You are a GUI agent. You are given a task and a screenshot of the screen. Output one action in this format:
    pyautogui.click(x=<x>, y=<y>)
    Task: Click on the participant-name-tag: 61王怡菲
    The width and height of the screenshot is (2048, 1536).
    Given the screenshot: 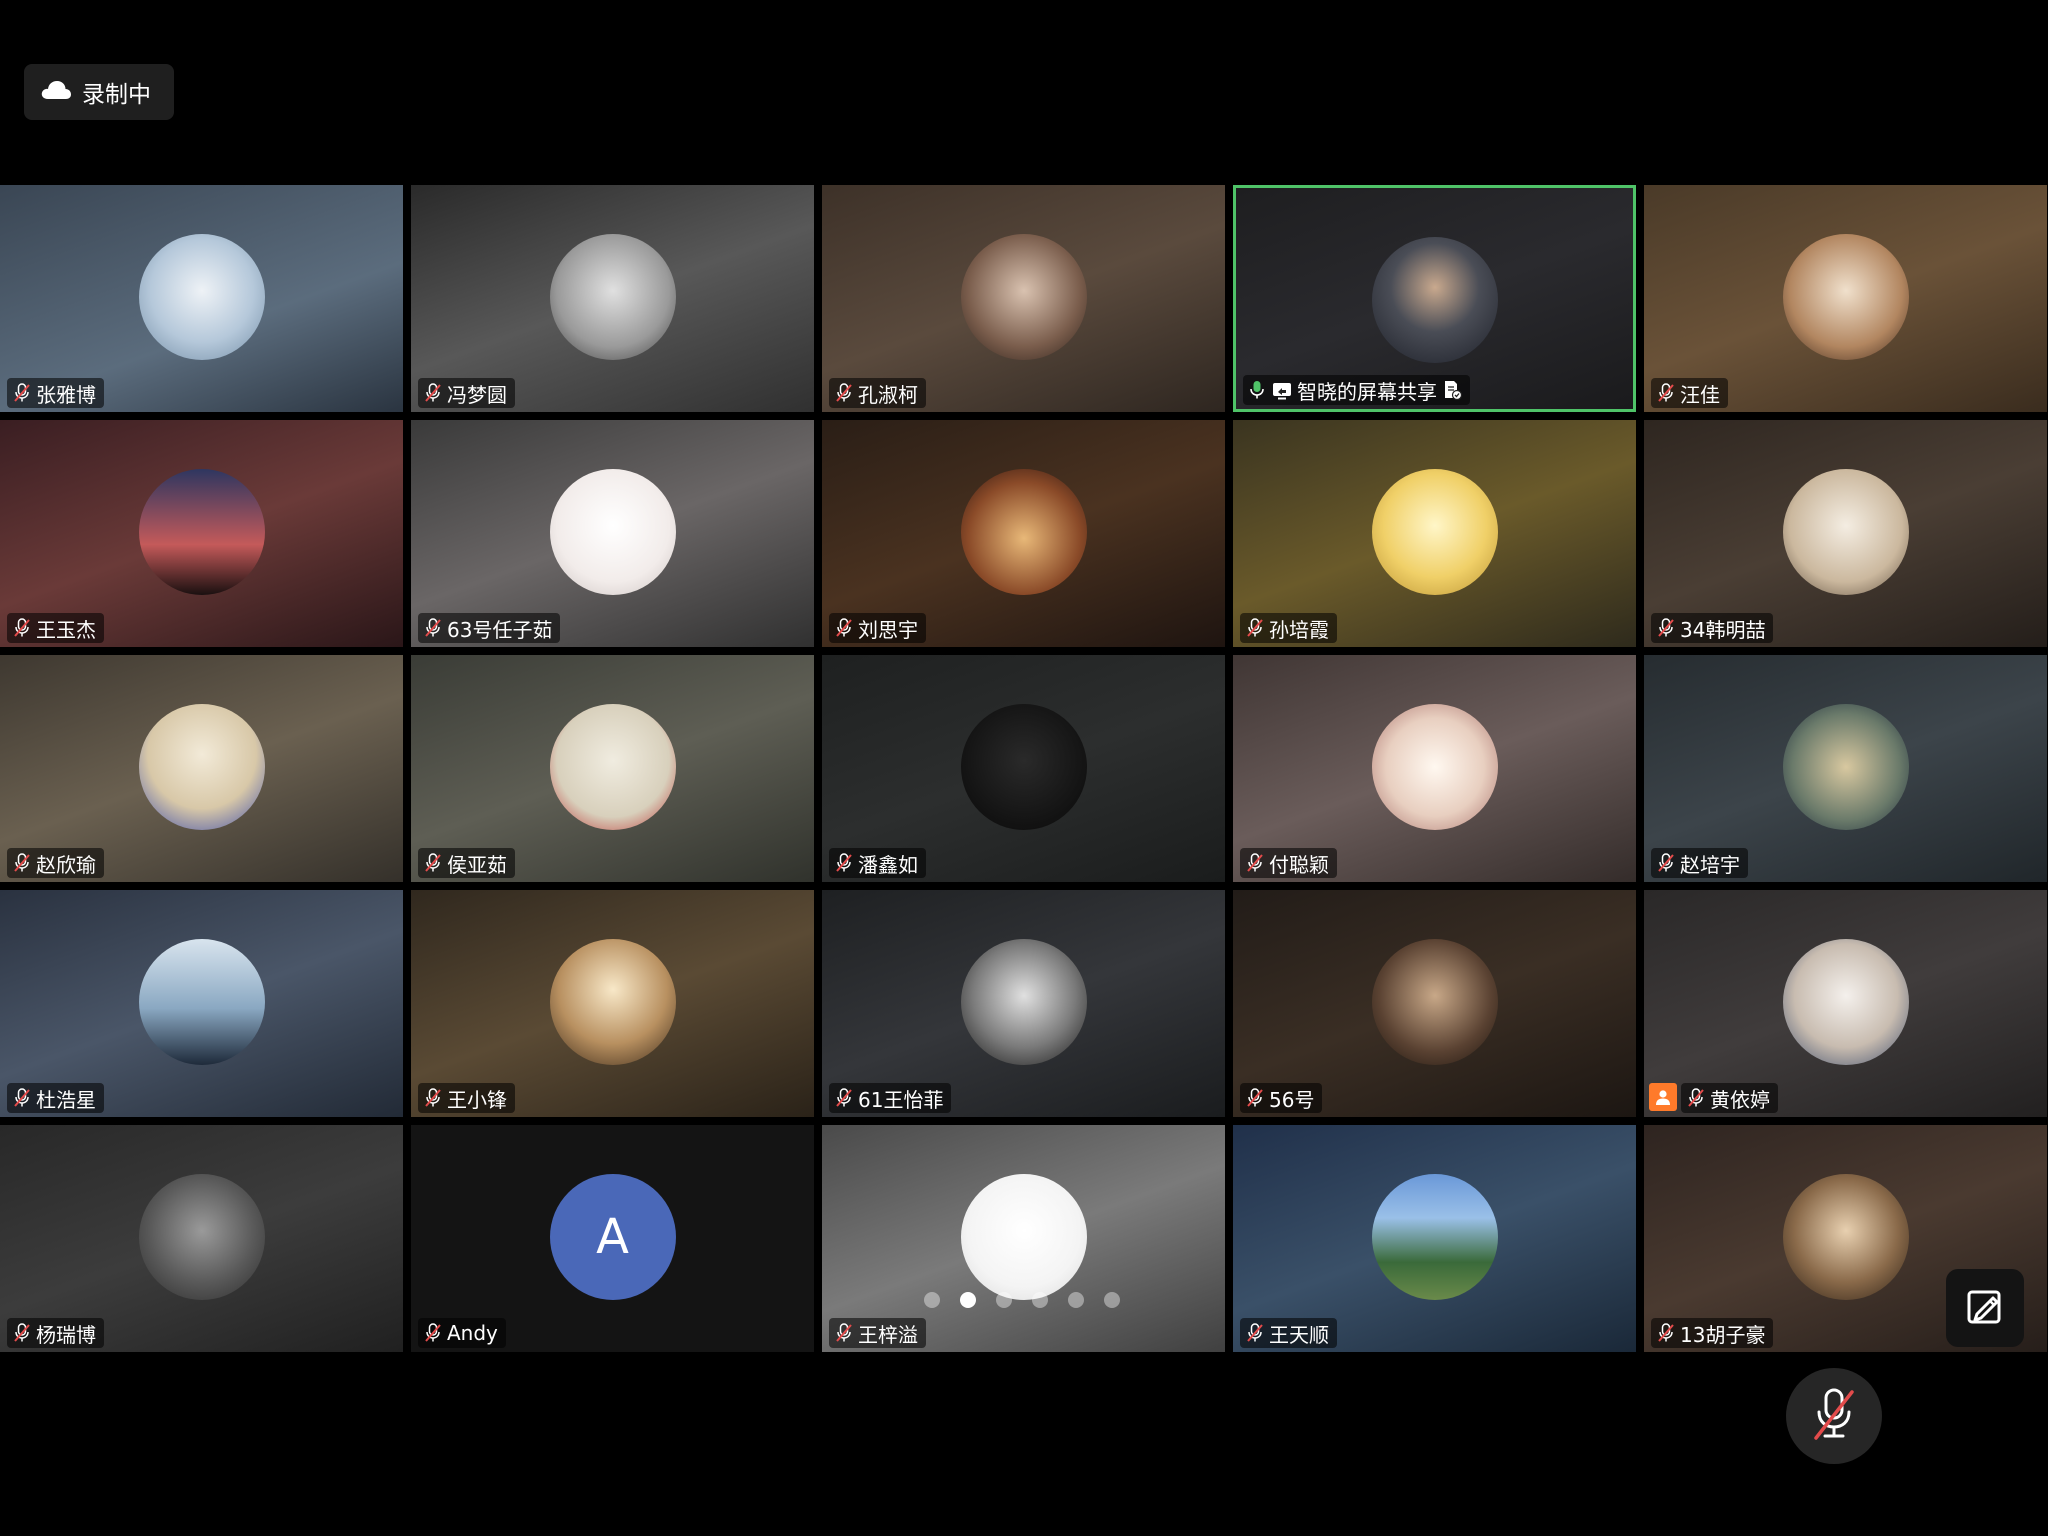 What is the action you would take?
    pyautogui.click(x=890, y=1098)
    